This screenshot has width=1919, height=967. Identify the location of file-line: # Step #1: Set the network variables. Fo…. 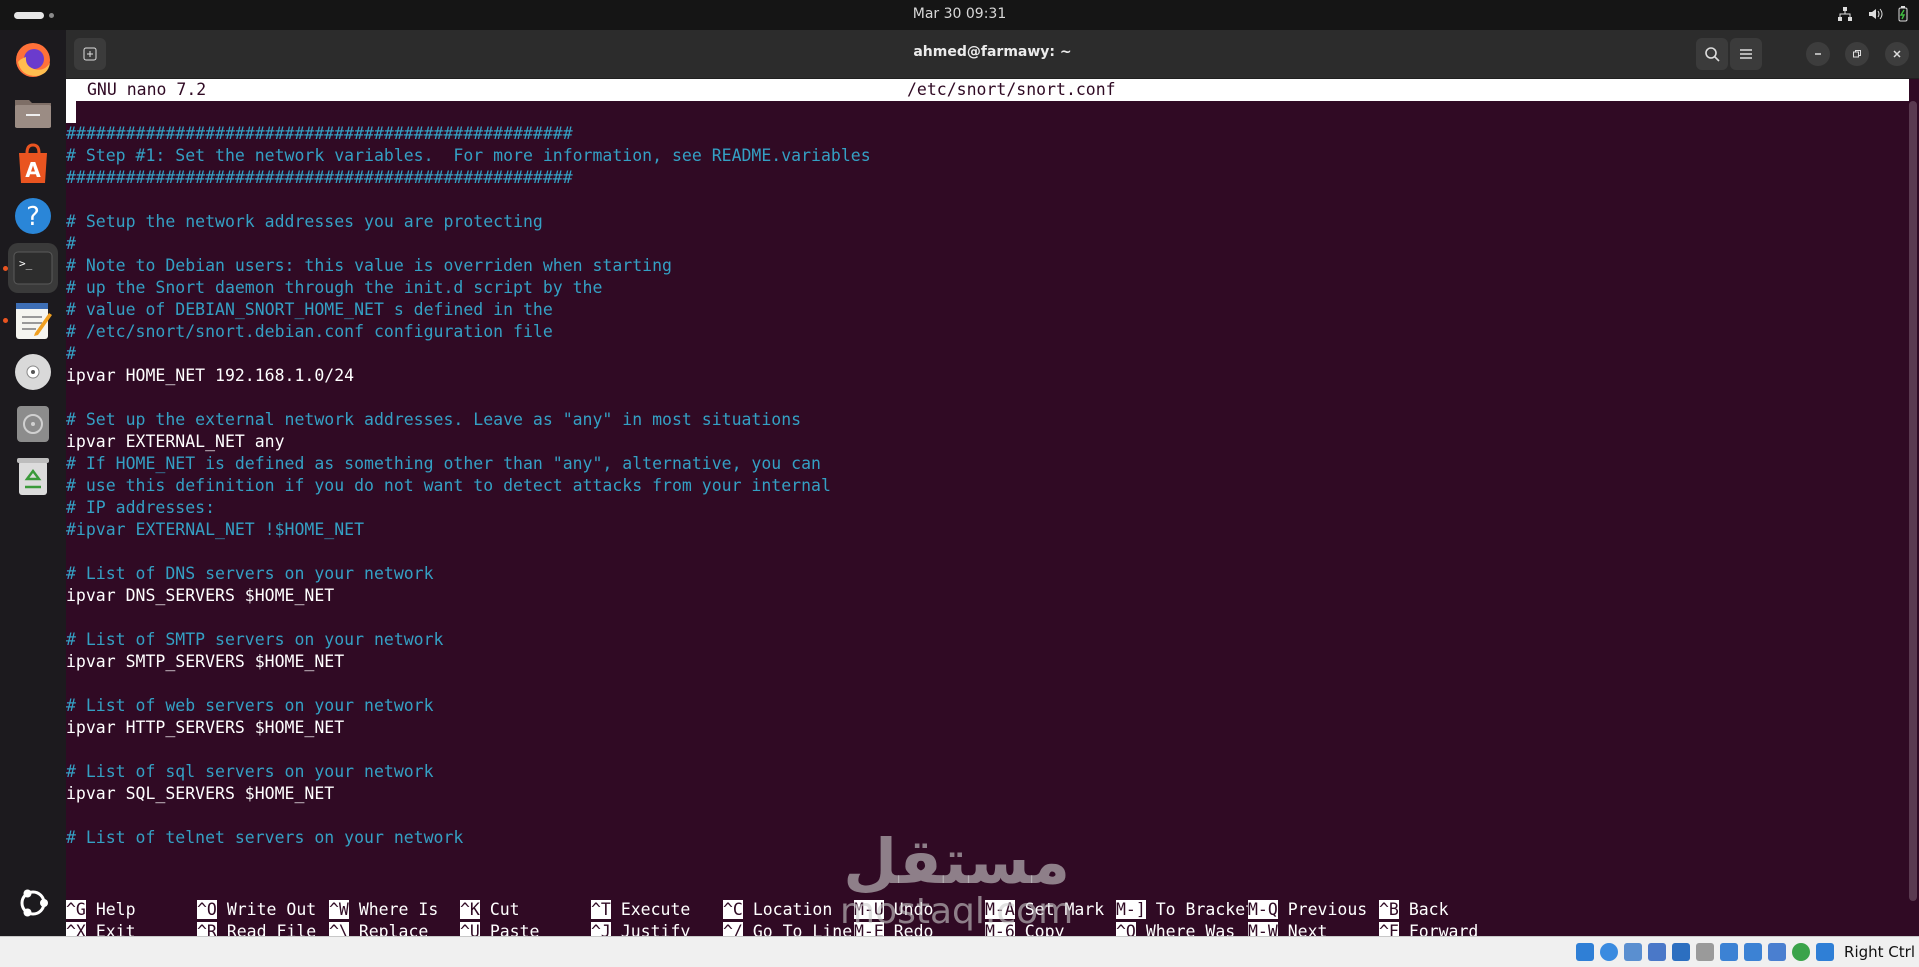
(987, 156).